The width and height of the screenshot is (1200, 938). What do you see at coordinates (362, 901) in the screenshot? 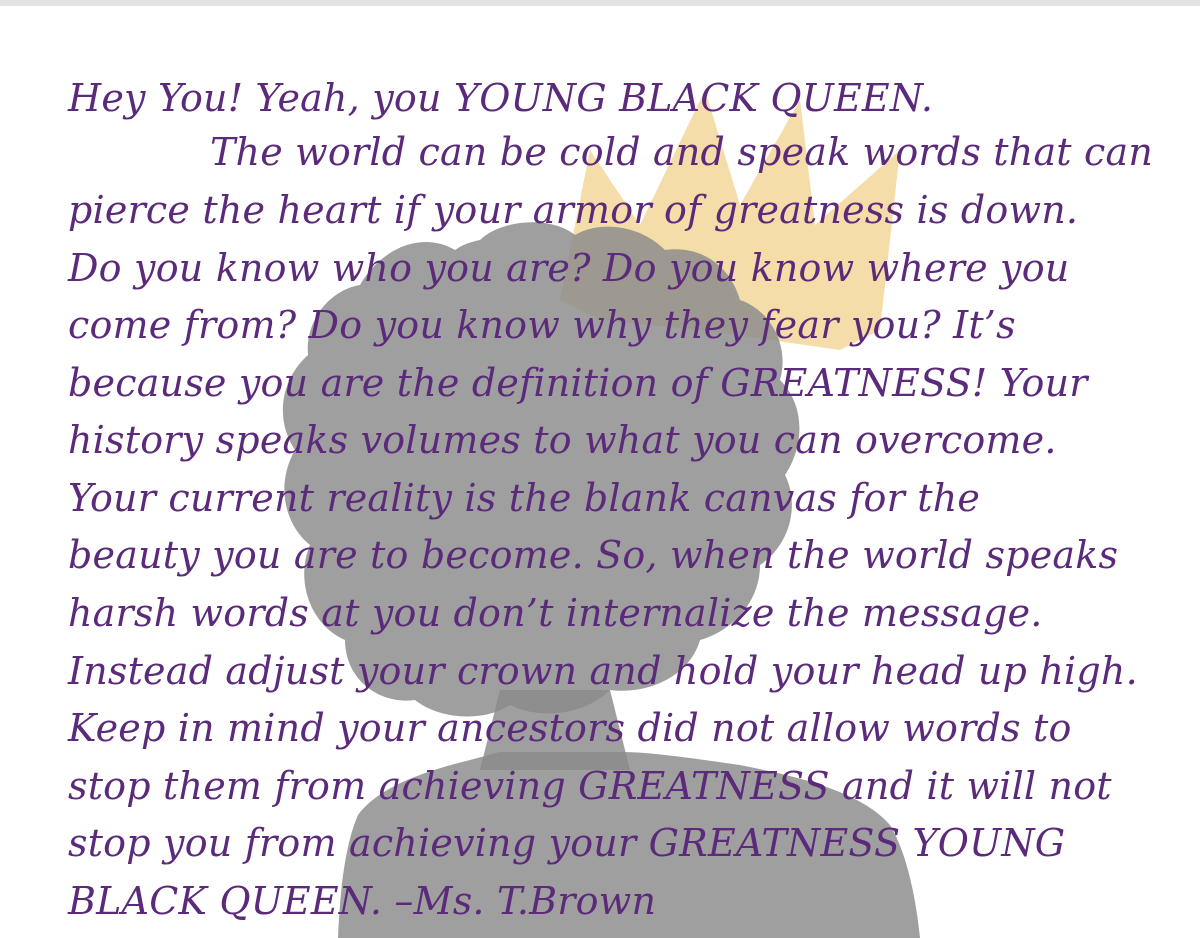
I see `signature-line: BLACK QUEEN. –Ms. T.Brown` at bounding box center [362, 901].